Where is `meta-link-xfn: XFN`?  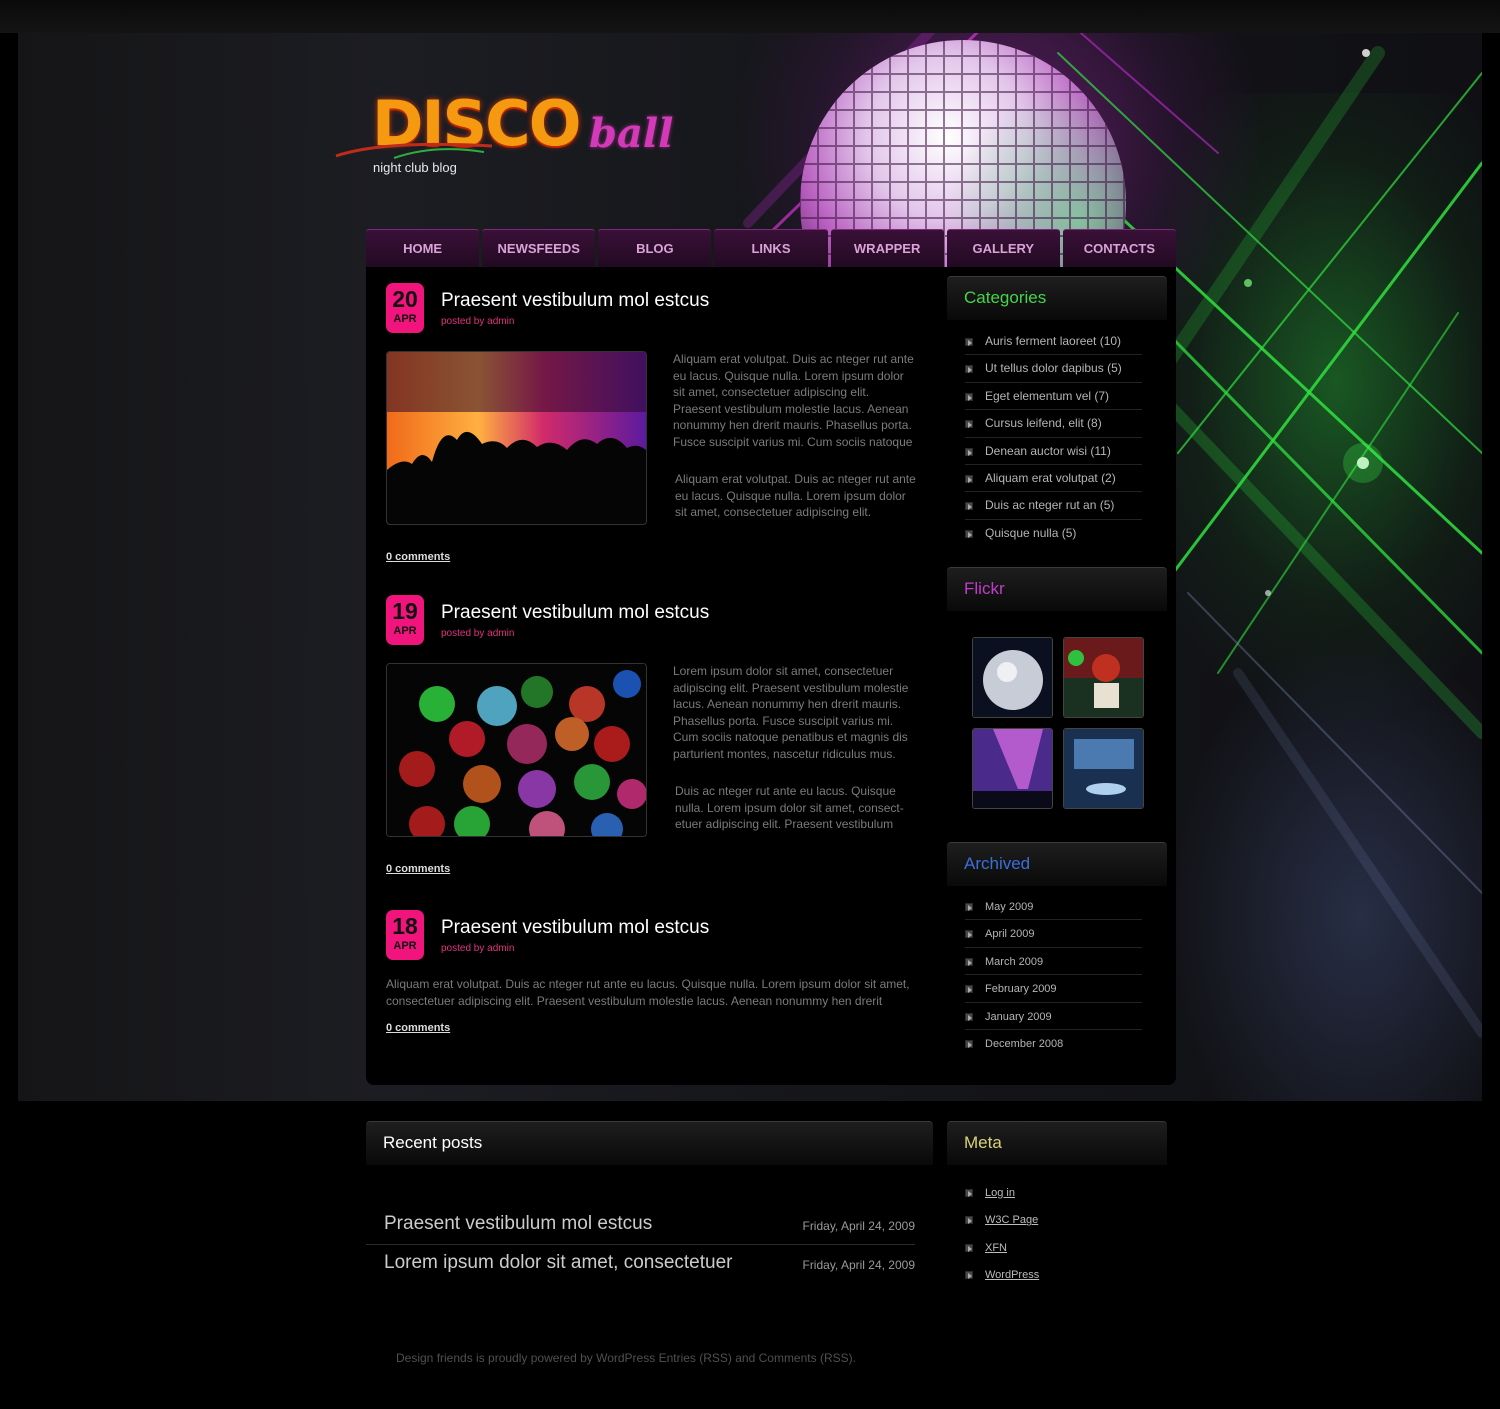
meta-link-xfn: XFN is located at coordinates (996, 1248).